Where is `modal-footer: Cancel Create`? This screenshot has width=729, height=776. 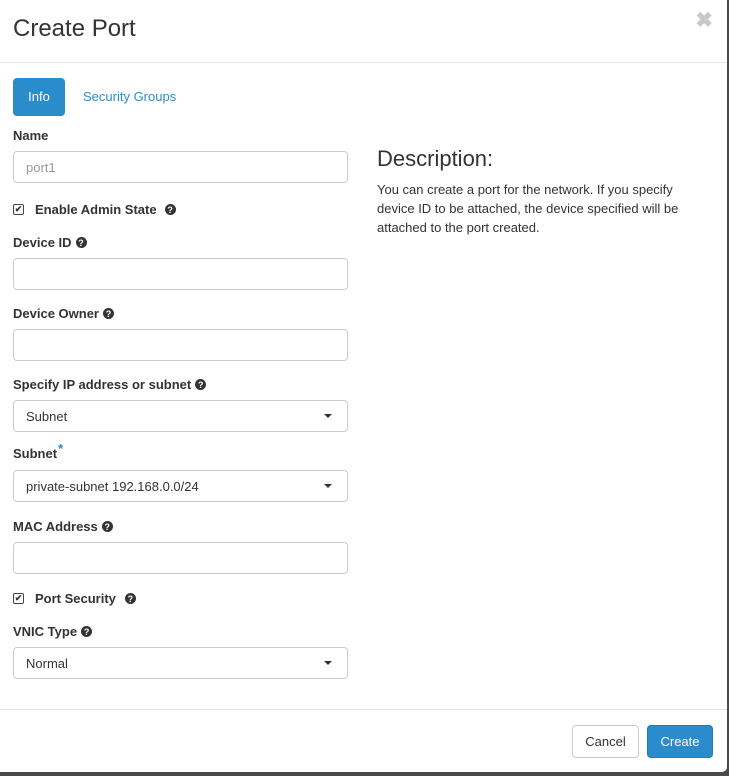
modal-footer: Cancel Create is located at coordinates (363, 741).